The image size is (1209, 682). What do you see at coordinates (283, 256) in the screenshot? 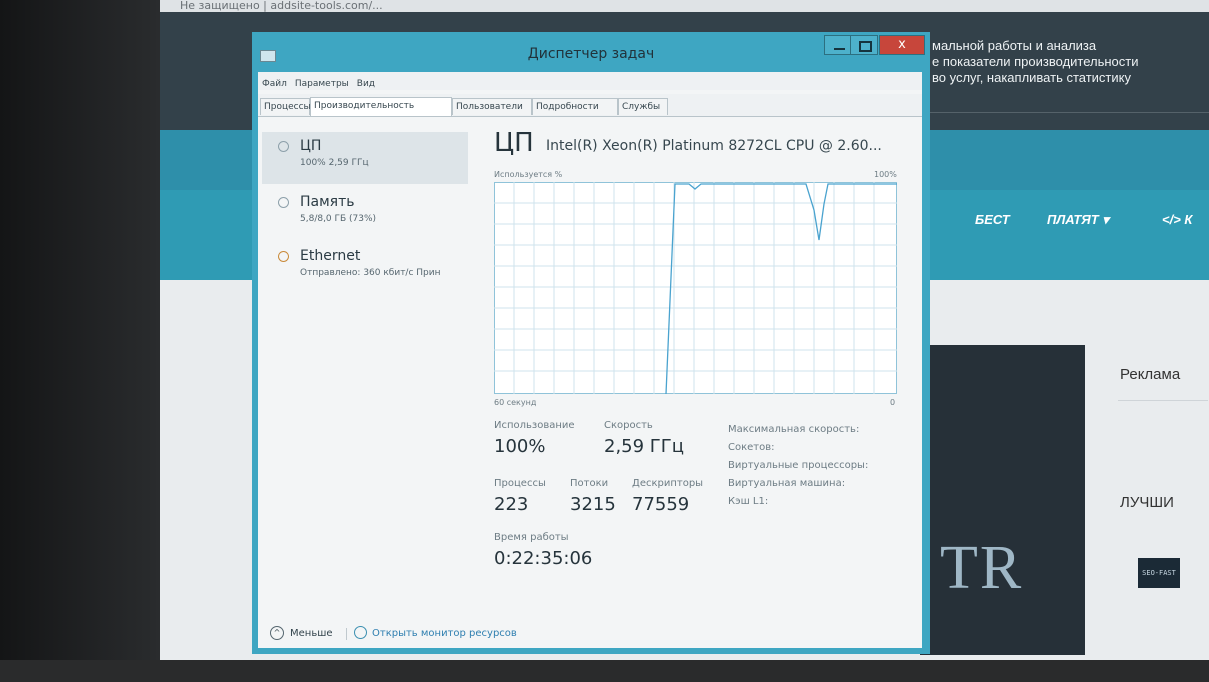
I see `ethernet-indicator-icon` at bounding box center [283, 256].